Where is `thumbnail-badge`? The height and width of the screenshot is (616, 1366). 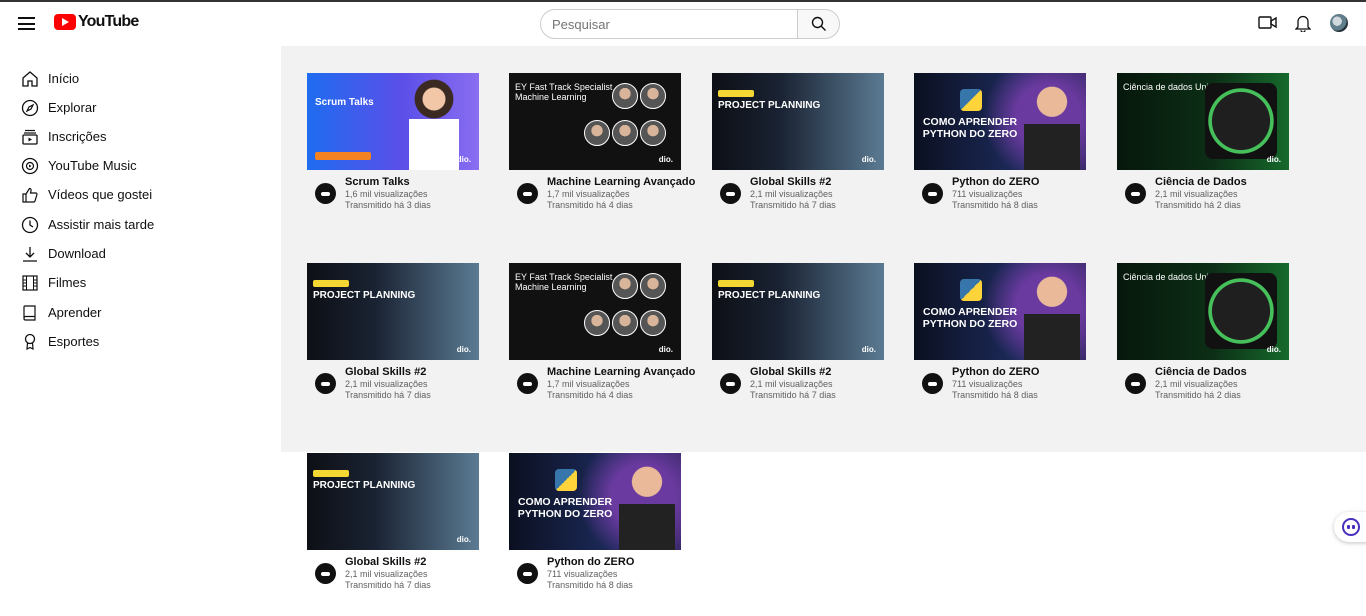 thumbnail-badge is located at coordinates (736, 93).